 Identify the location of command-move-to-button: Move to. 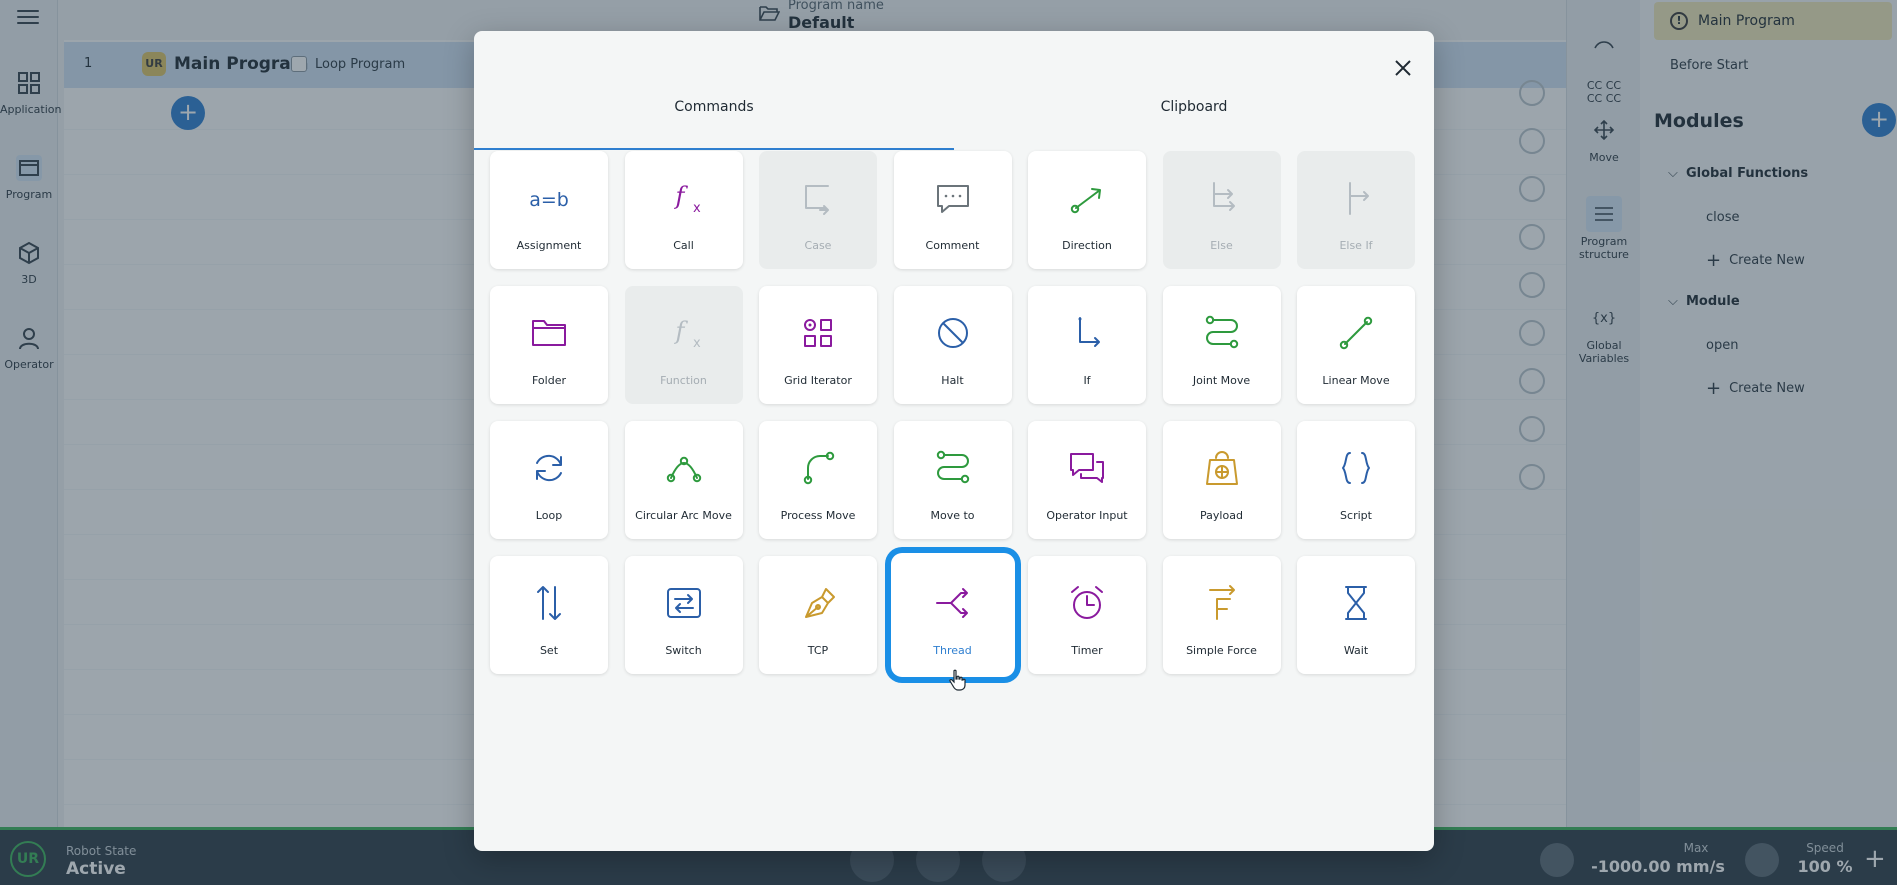
(952, 480).